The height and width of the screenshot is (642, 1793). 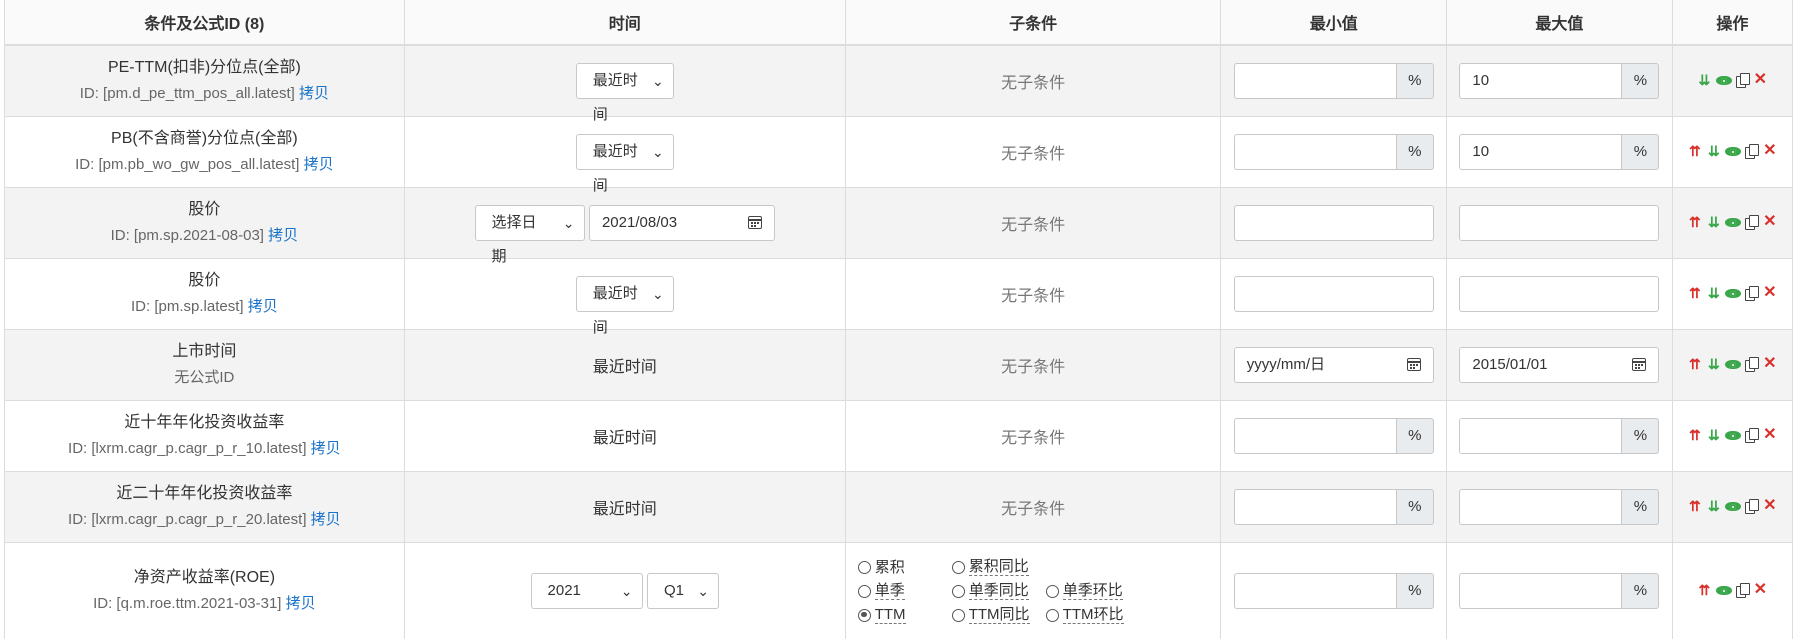 What do you see at coordinates (204, 209) in the screenshot?
I see `condition-name: 股价` at bounding box center [204, 209].